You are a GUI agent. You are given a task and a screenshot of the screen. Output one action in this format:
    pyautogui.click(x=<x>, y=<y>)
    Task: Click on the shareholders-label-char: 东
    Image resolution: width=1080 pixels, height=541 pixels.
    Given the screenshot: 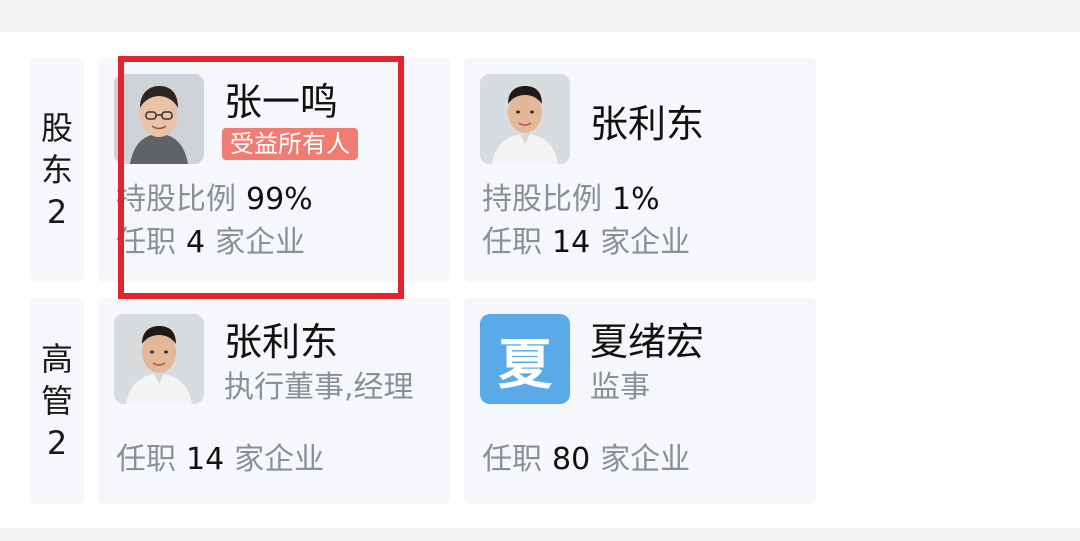 What is the action you would take?
    pyautogui.click(x=56, y=170)
    